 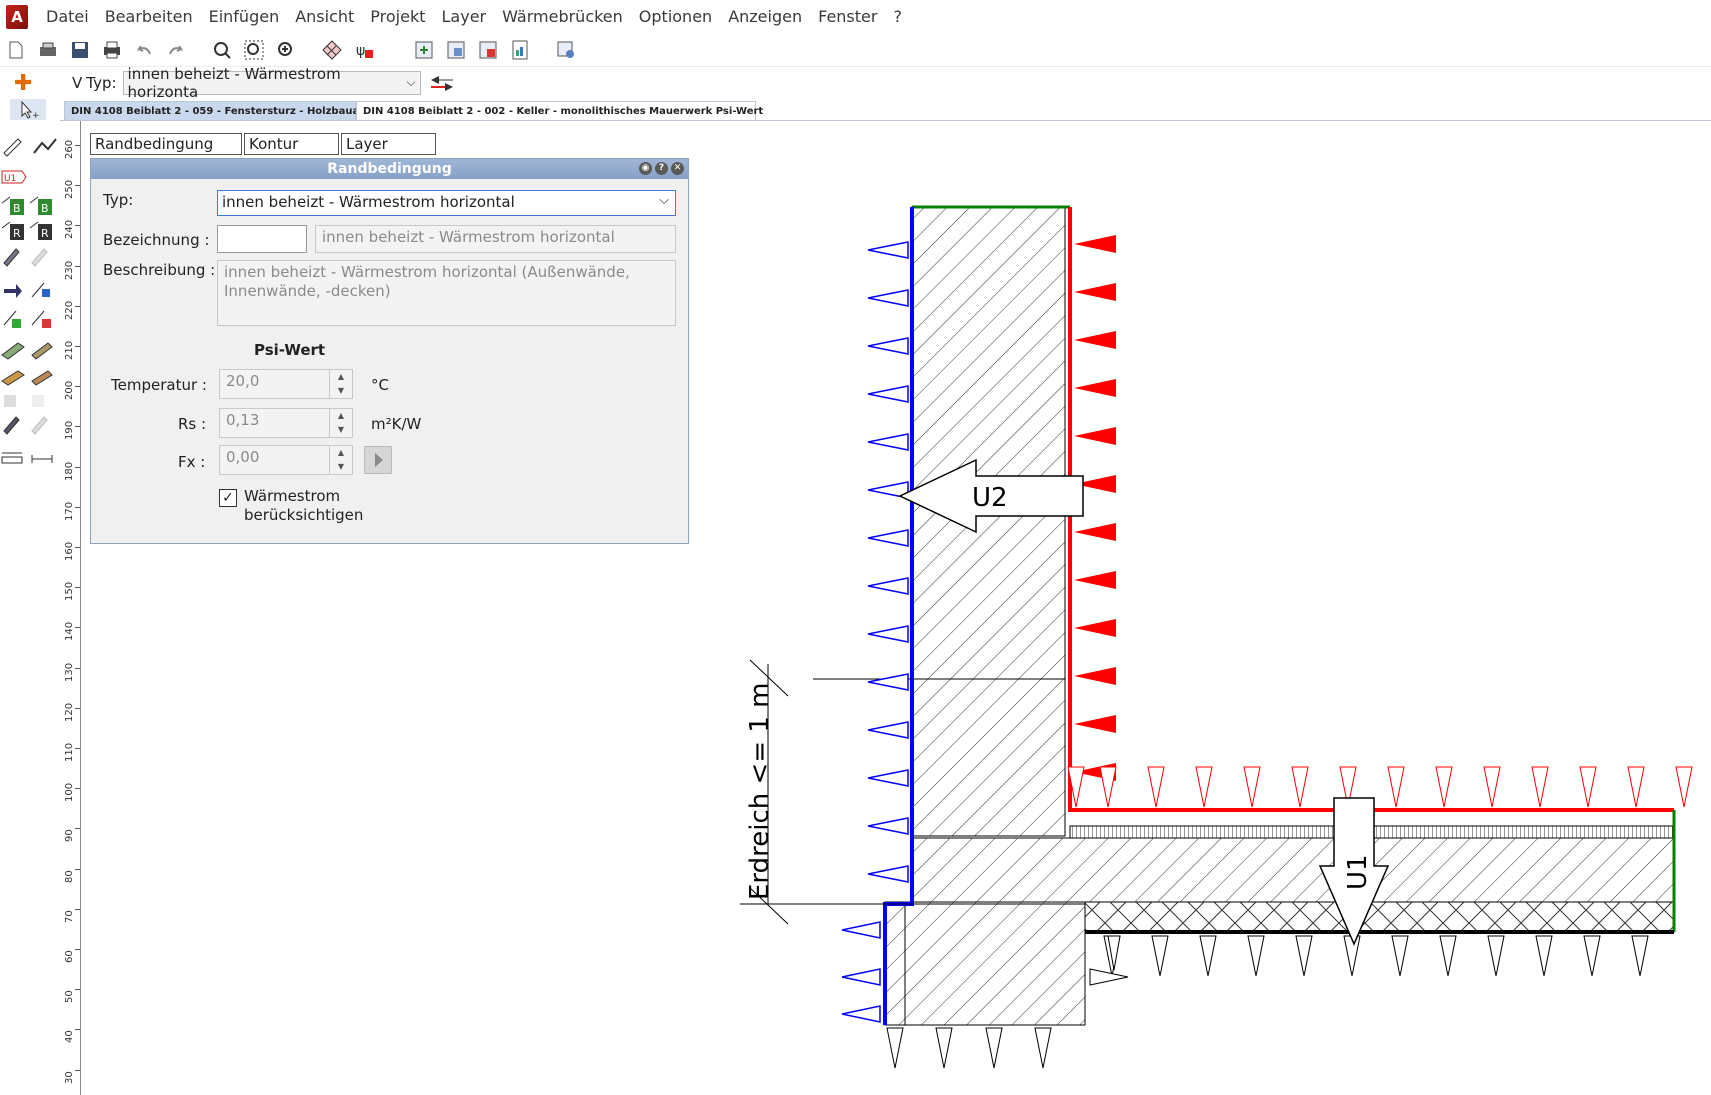 What do you see at coordinates (286, 384) in the screenshot?
I see `temperatur-input: 20,0 ▲ ▼` at bounding box center [286, 384].